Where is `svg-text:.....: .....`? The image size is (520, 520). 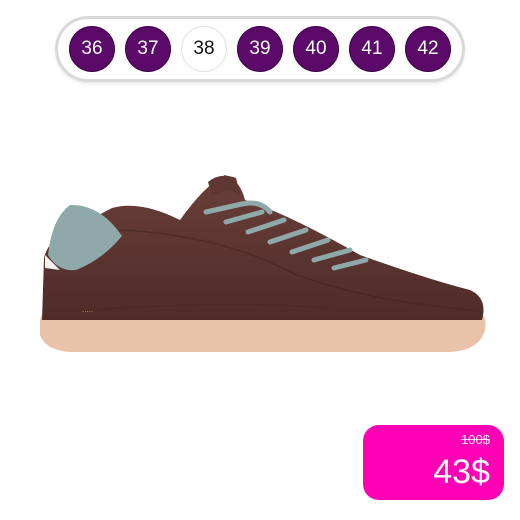 svg-text:.....: ..... is located at coordinates (87, 309).